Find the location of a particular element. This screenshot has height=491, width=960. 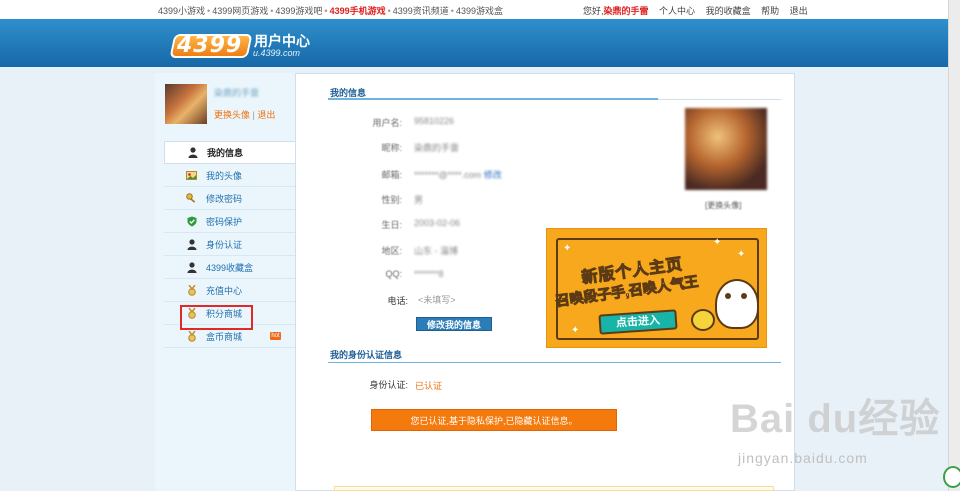

sidebar-item-label: 盒币商城 is located at coordinates (224, 336).